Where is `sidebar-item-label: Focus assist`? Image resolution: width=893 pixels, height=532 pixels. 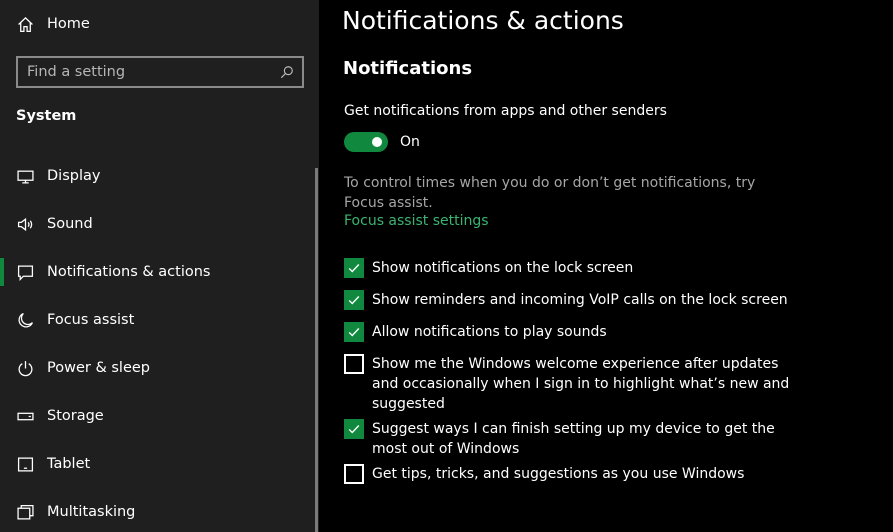 sidebar-item-label: Focus assist is located at coordinates (91, 320).